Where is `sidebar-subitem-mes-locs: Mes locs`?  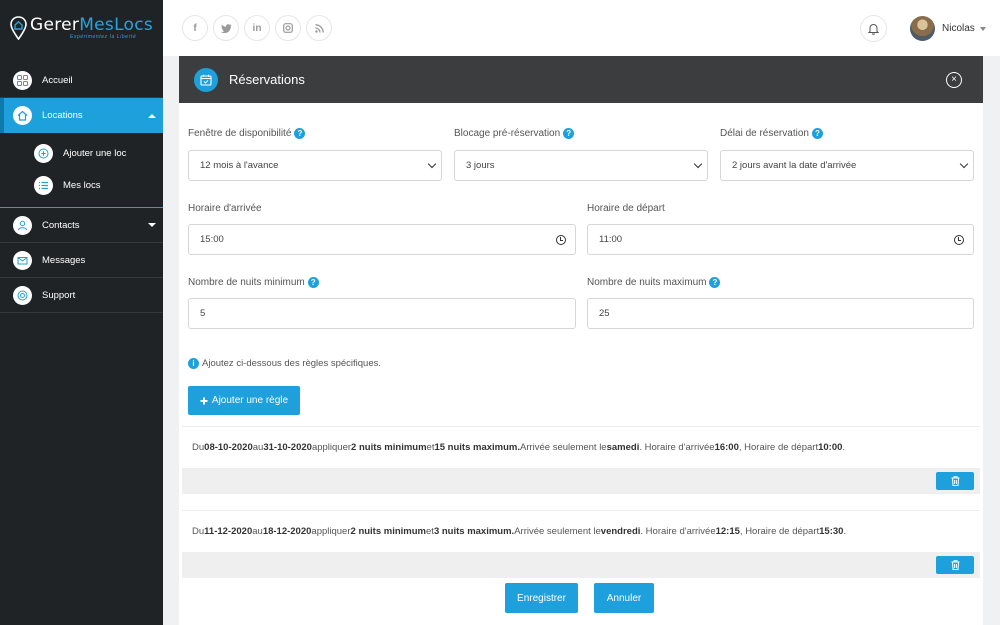 sidebar-subitem-mes-locs: Mes locs is located at coordinates (81, 185).